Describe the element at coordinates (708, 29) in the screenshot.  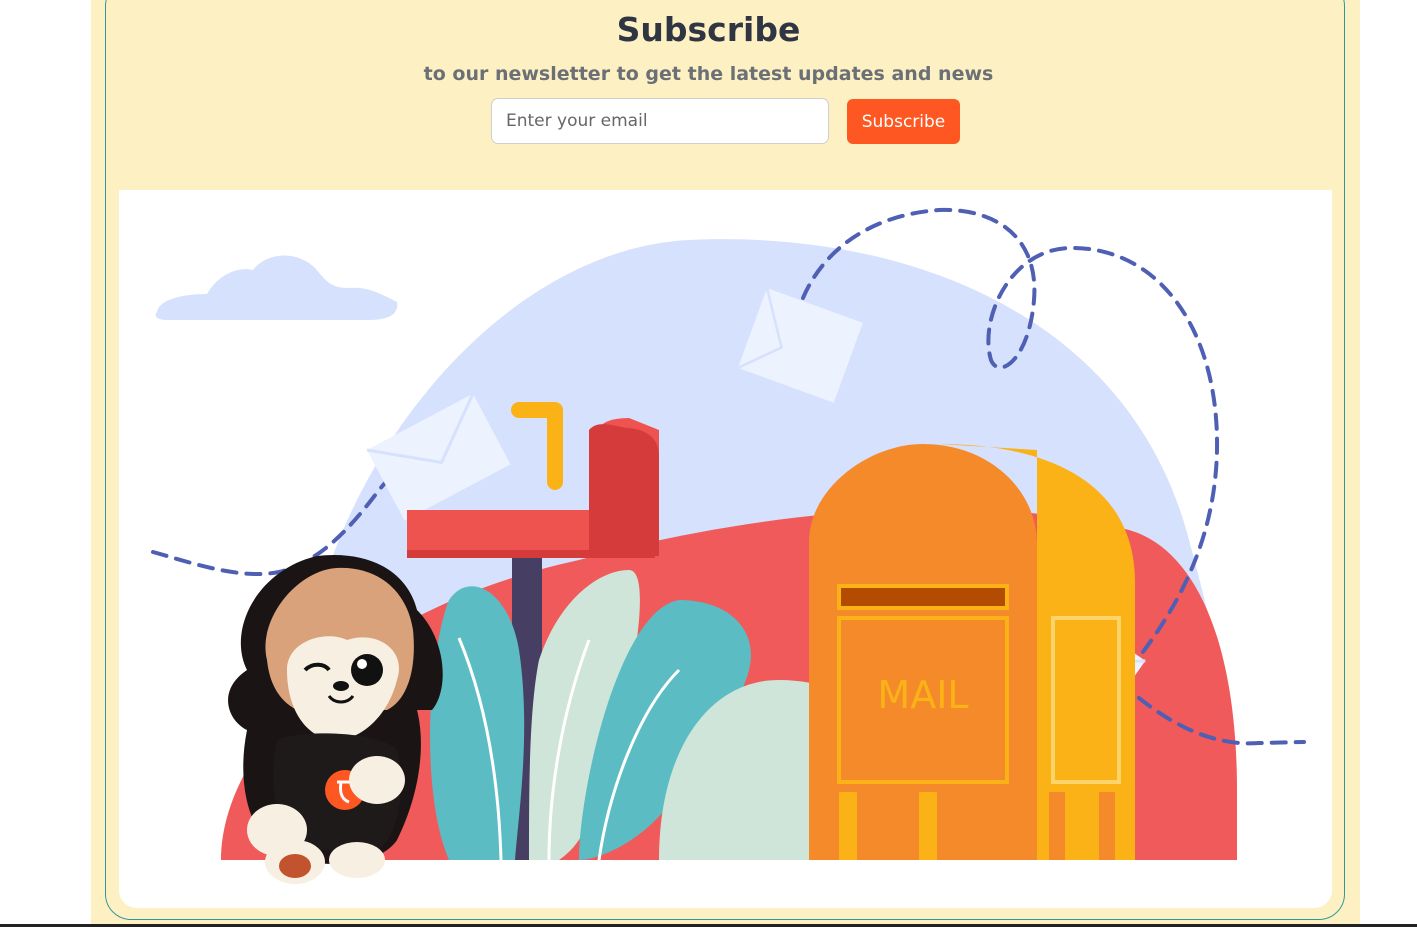
I see `newsletter-title: Subscribe` at that location.